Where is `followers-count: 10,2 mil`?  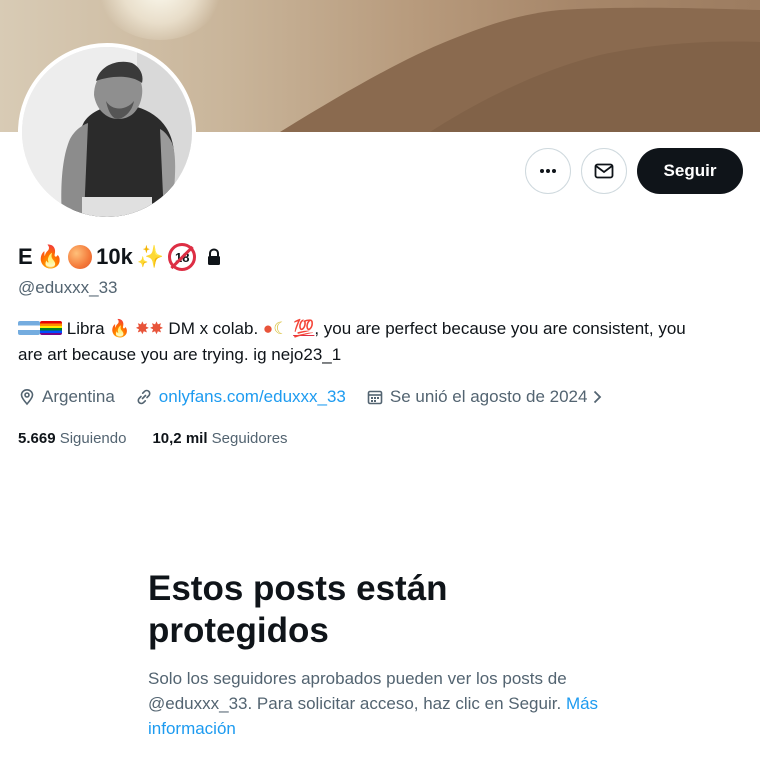
followers-count: 10,2 mil is located at coordinates (180, 438).